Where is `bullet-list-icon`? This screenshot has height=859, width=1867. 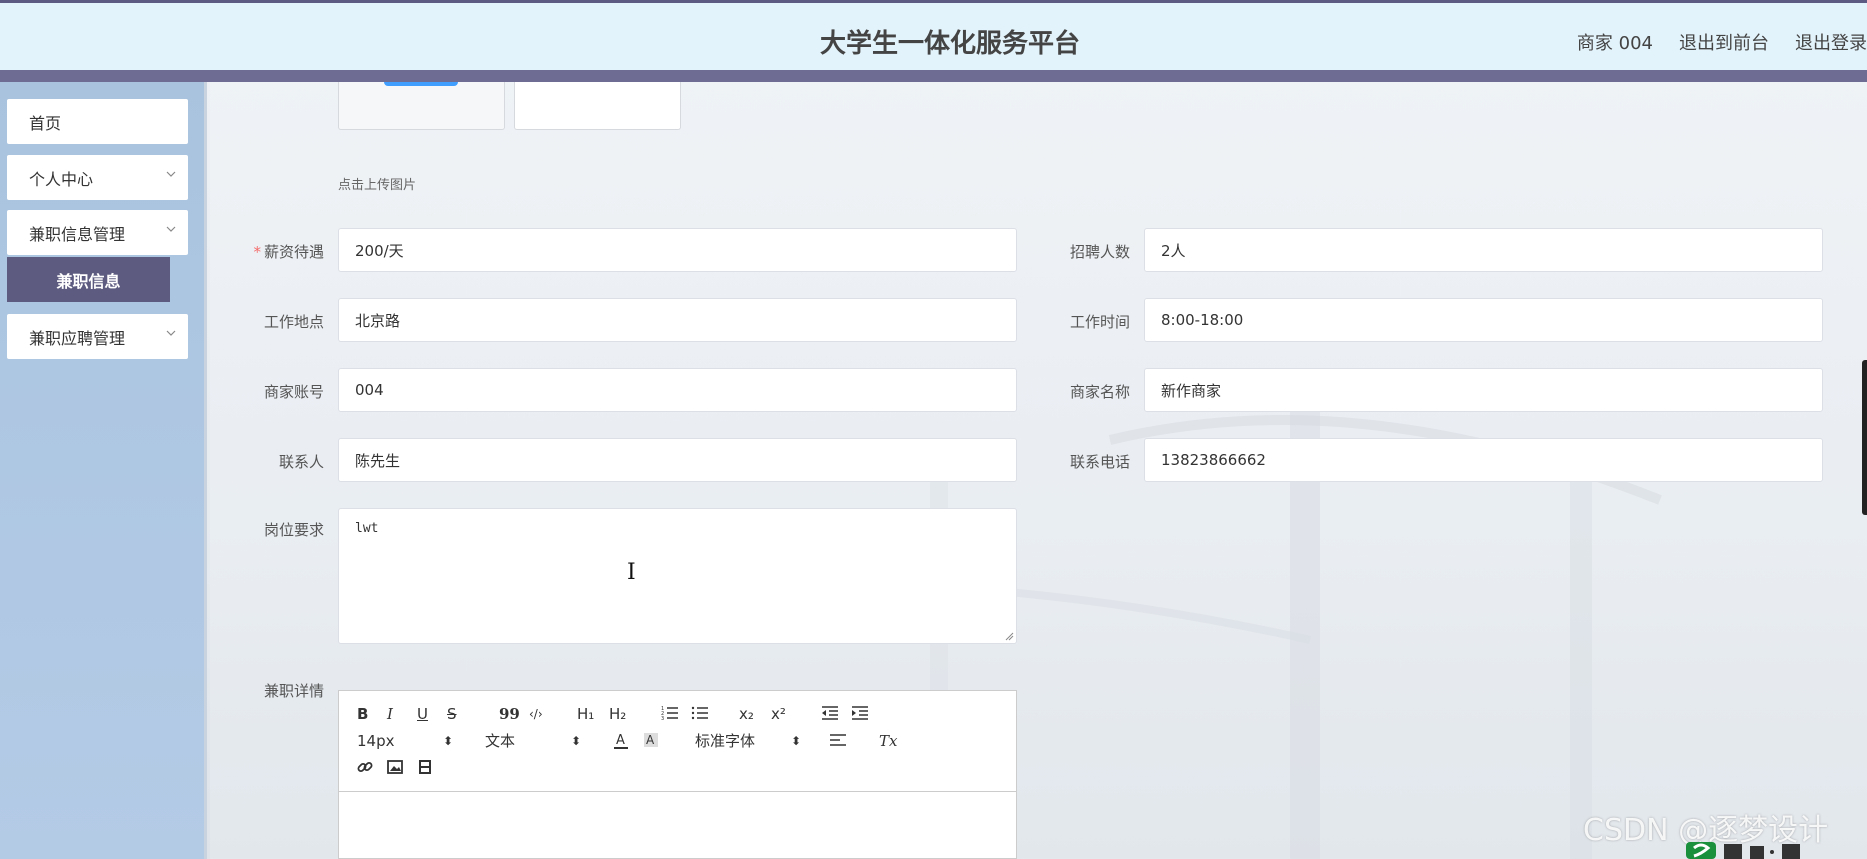
bullet-list-icon is located at coordinates (700, 713).